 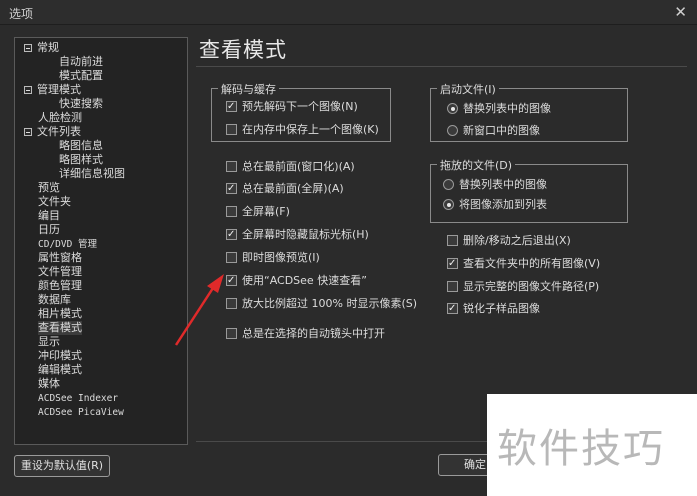 What do you see at coordinates (194, 316) in the screenshot?
I see `arrow-shaft` at bounding box center [194, 316].